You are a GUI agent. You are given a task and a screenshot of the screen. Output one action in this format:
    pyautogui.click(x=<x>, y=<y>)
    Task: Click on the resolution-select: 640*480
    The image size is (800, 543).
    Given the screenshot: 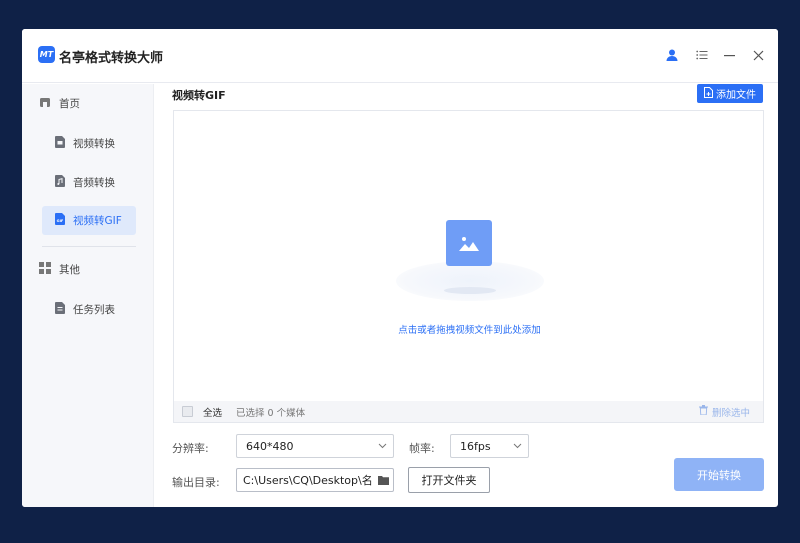 What is the action you would take?
    pyautogui.click(x=315, y=446)
    